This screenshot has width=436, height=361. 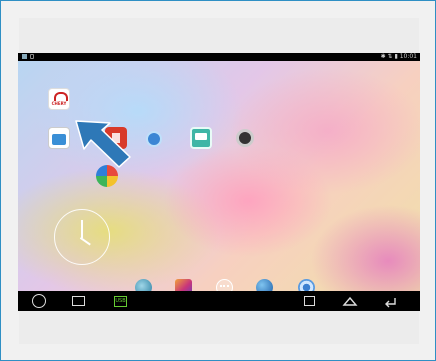 I want to click on home-icon, so click(x=350, y=301).